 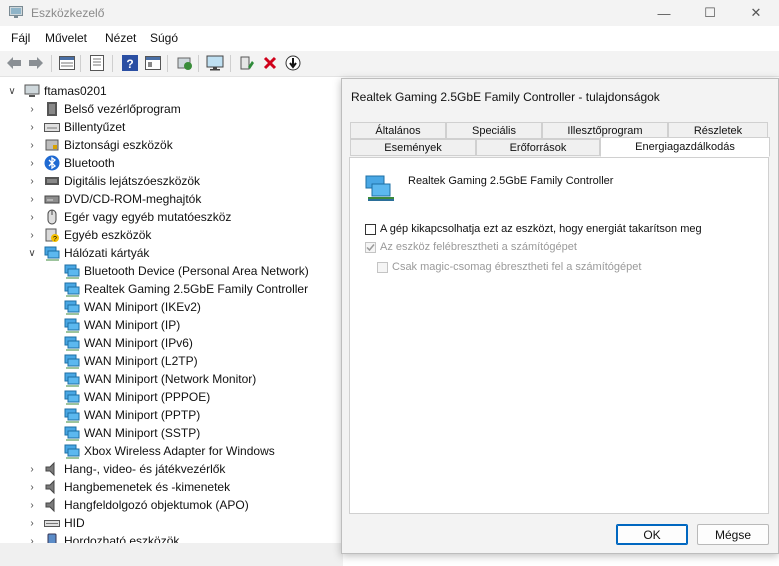 I want to click on tab-resources: Erőforrások, so click(x=538, y=147).